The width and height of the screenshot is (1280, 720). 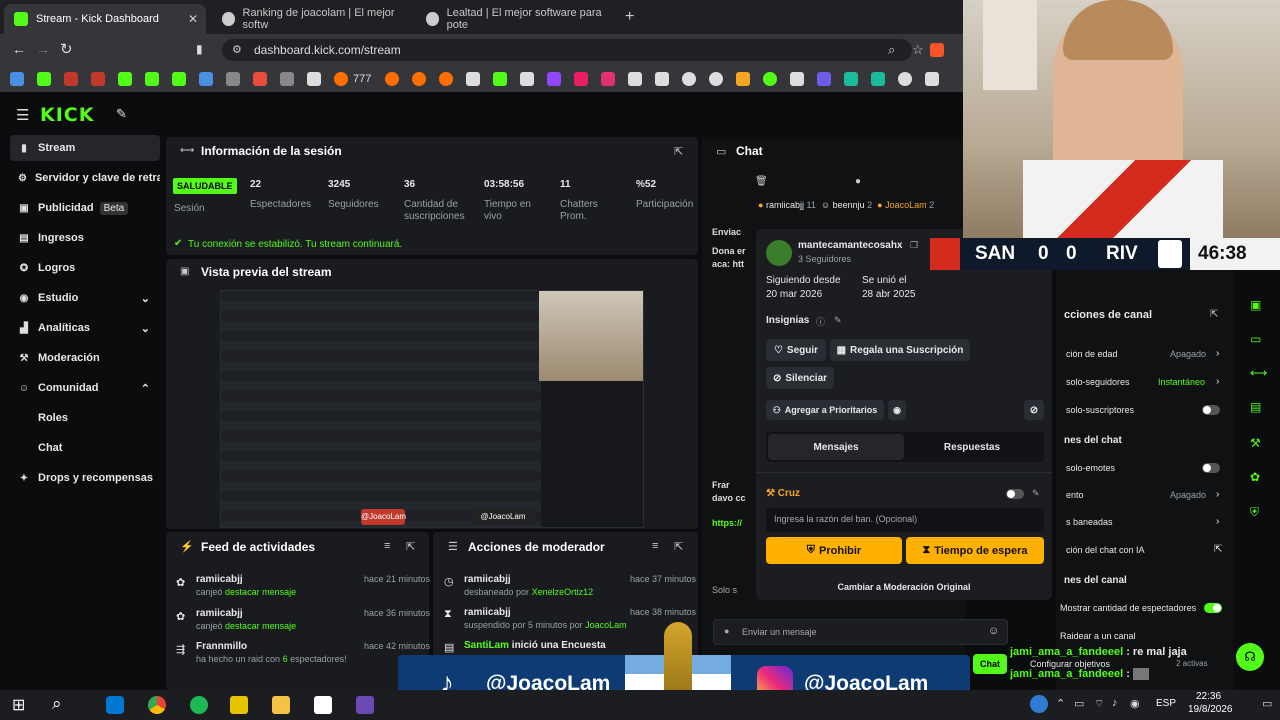 What do you see at coordinates (199, 49) in the screenshot?
I see `bookmark-icon: ▮` at bounding box center [199, 49].